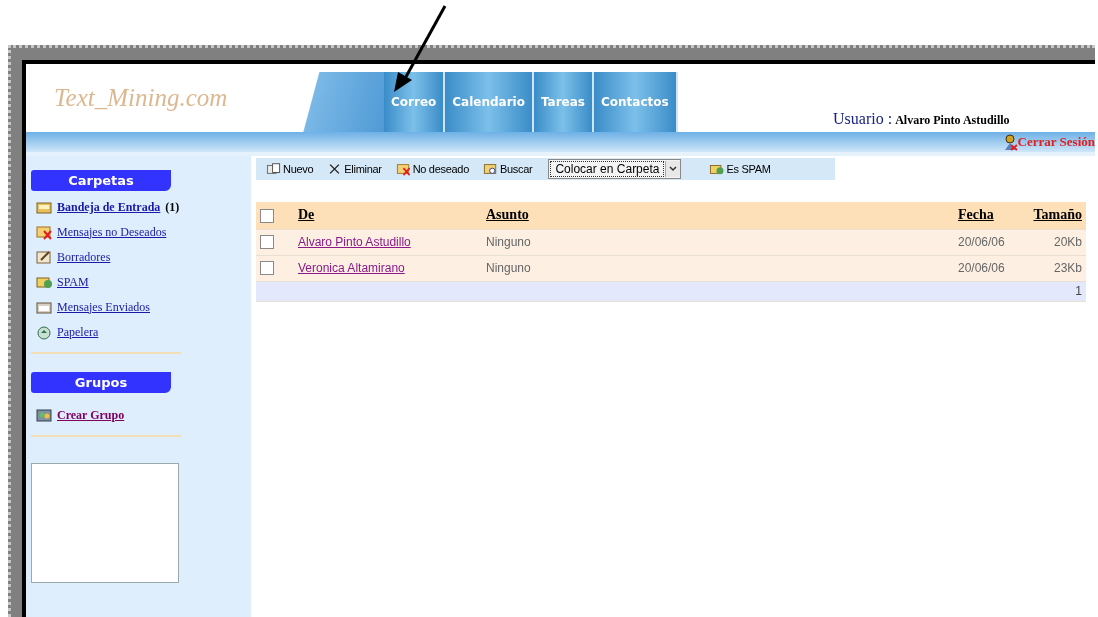 The image size is (1098, 617). I want to click on folder-link: Crear Grupo, so click(91, 415).